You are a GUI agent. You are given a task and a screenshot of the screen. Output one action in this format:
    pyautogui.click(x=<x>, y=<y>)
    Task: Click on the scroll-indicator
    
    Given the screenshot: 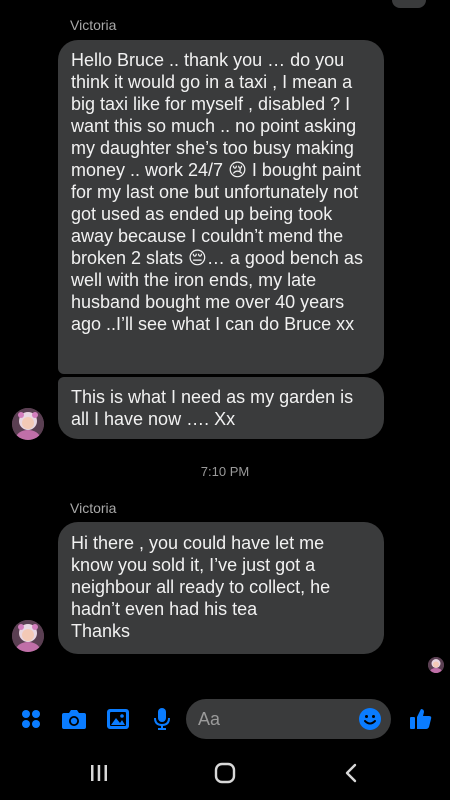 What is the action you would take?
    pyautogui.click(x=409, y=4)
    